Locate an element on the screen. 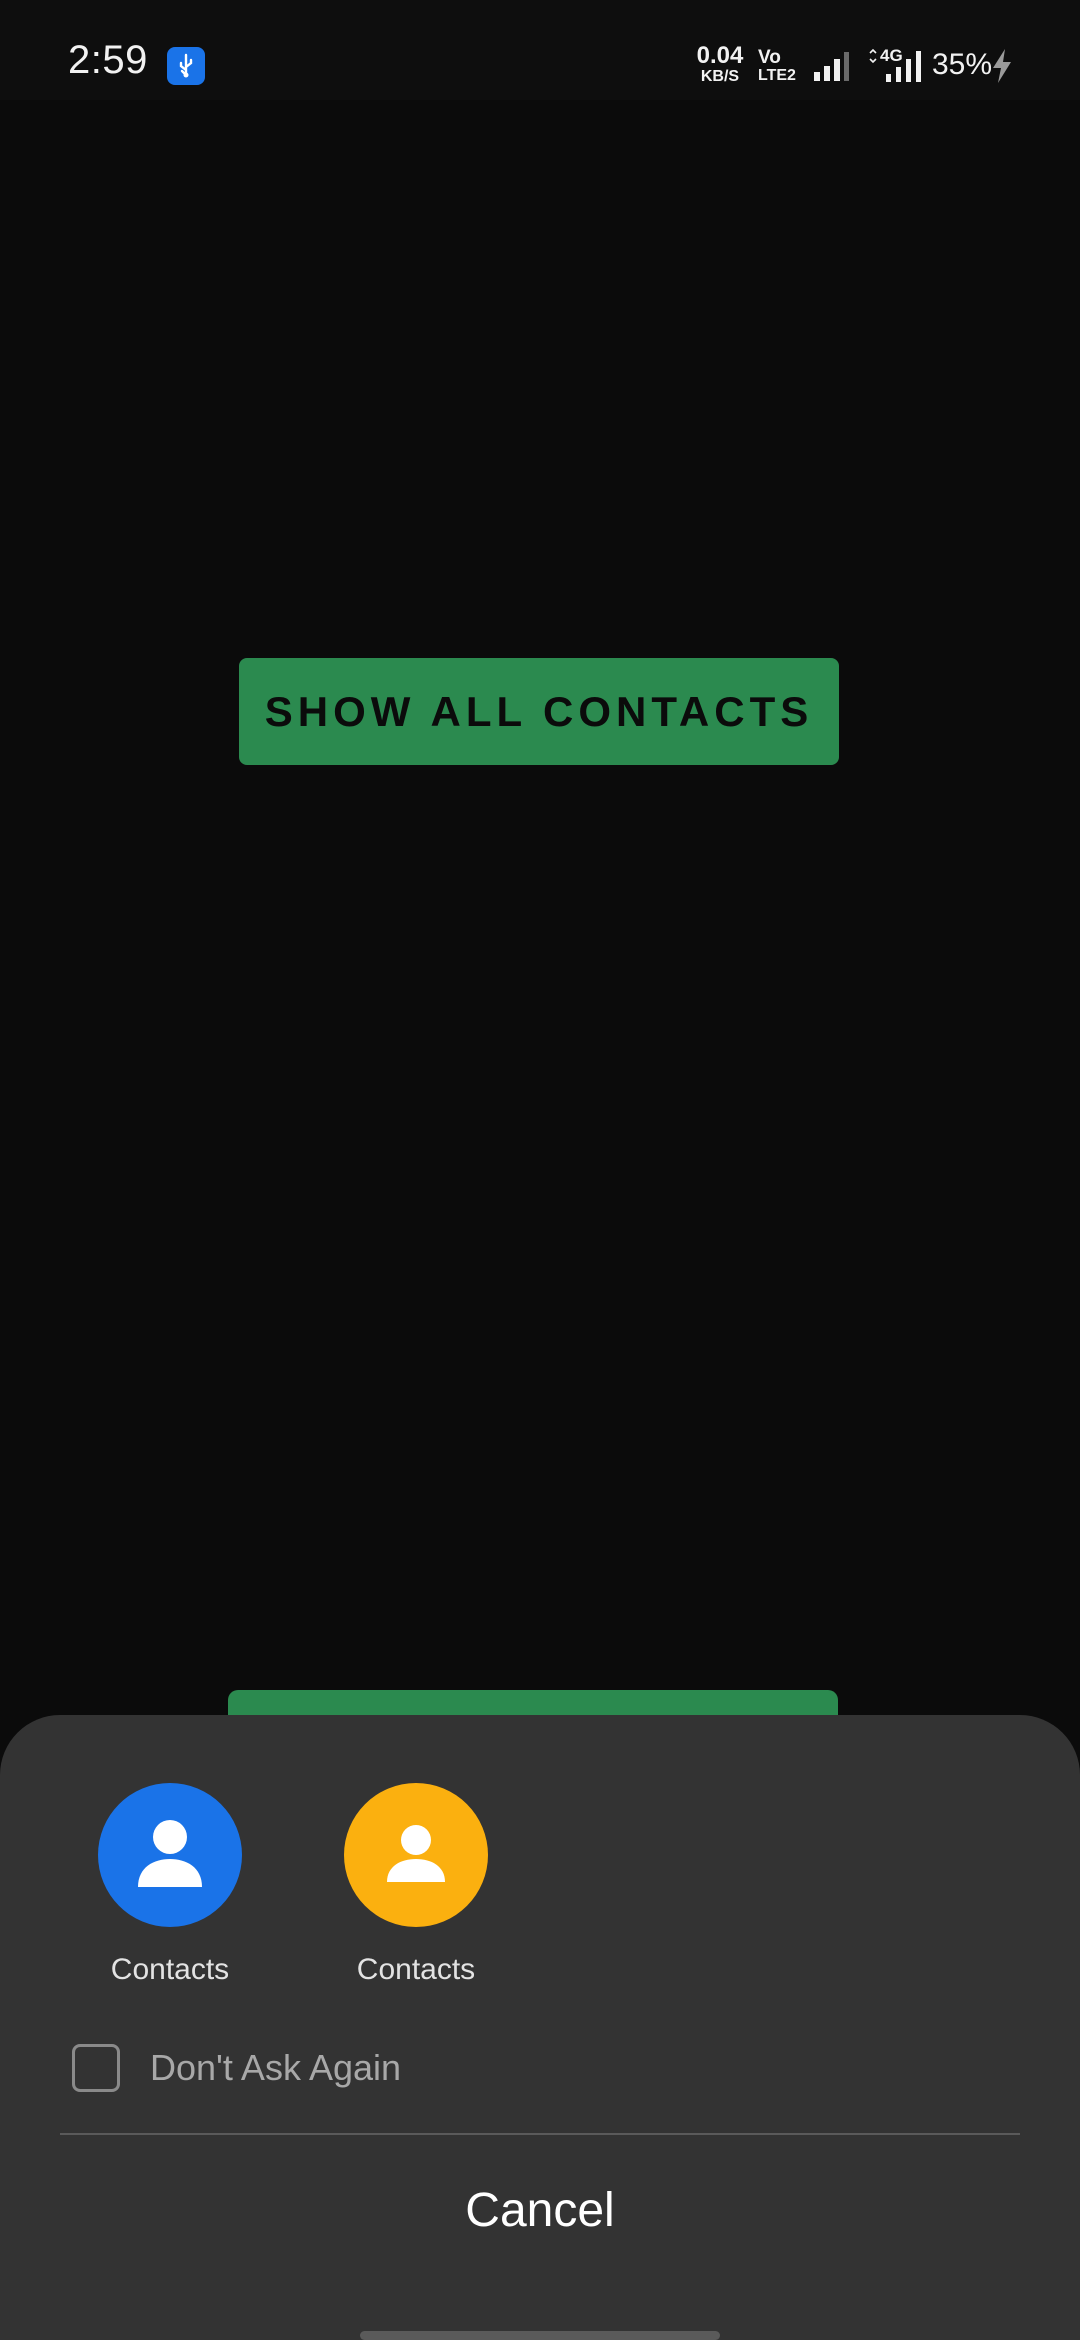  dont-ask-again-row: Don't Ask Again is located at coordinates (236, 2068).